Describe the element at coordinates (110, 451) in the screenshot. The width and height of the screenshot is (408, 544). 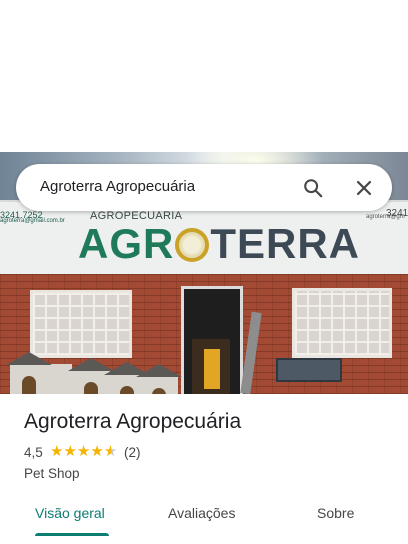
I see `half-star-icon: ★` at that location.